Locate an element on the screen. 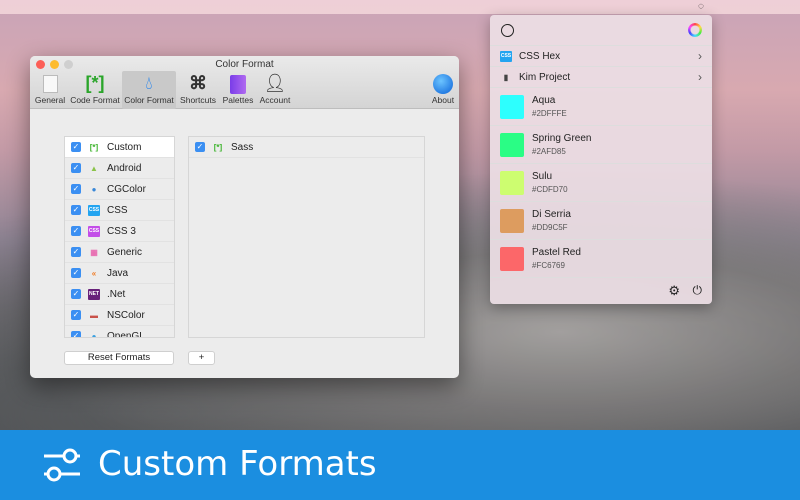 Image resolution: width=800 pixels, height=500 pixels. format-row: ✓ CSS CSS 3 is located at coordinates (119, 231).